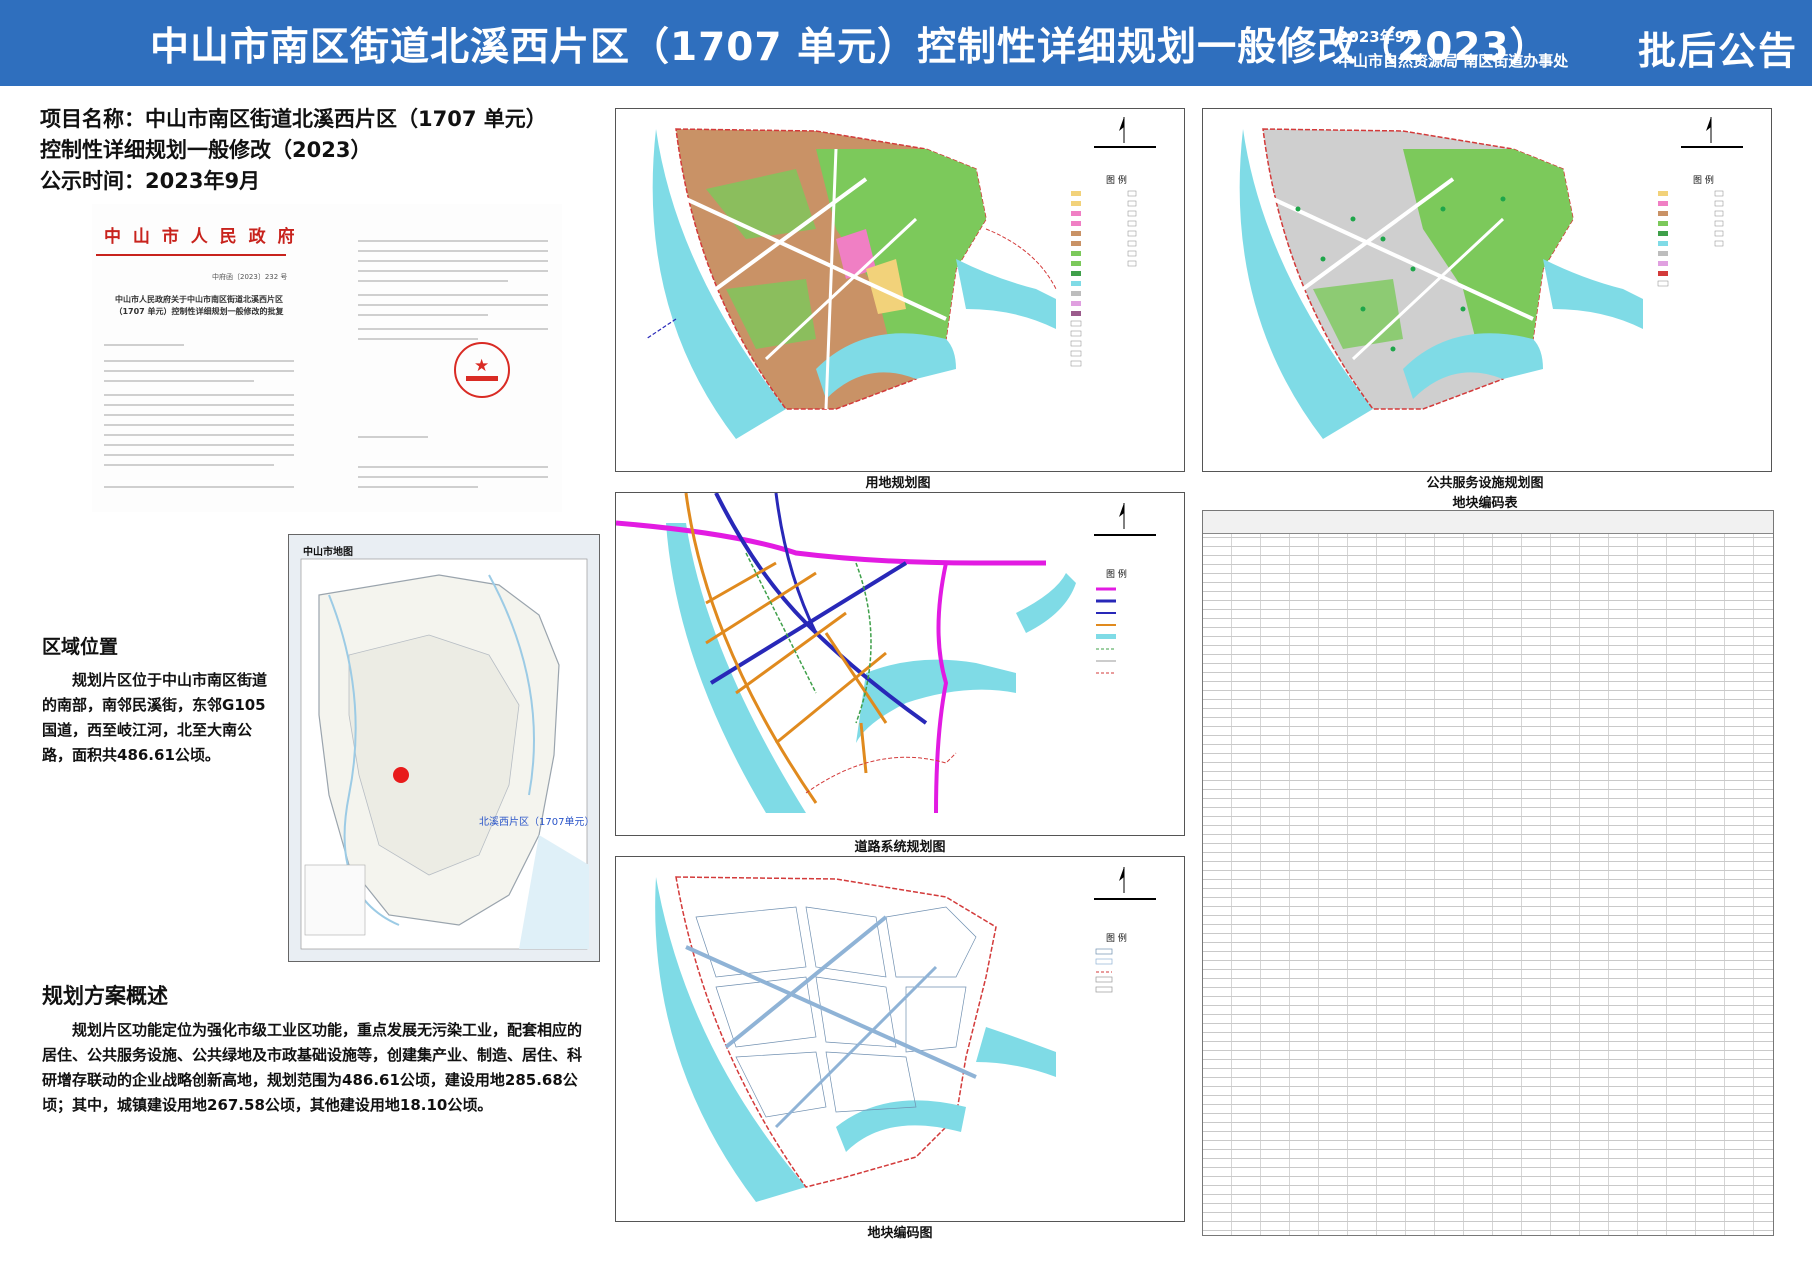 The width and height of the screenshot is (1812, 1280). I want to click on parcel-code-map-panel: 图 例, so click(900, 1039).